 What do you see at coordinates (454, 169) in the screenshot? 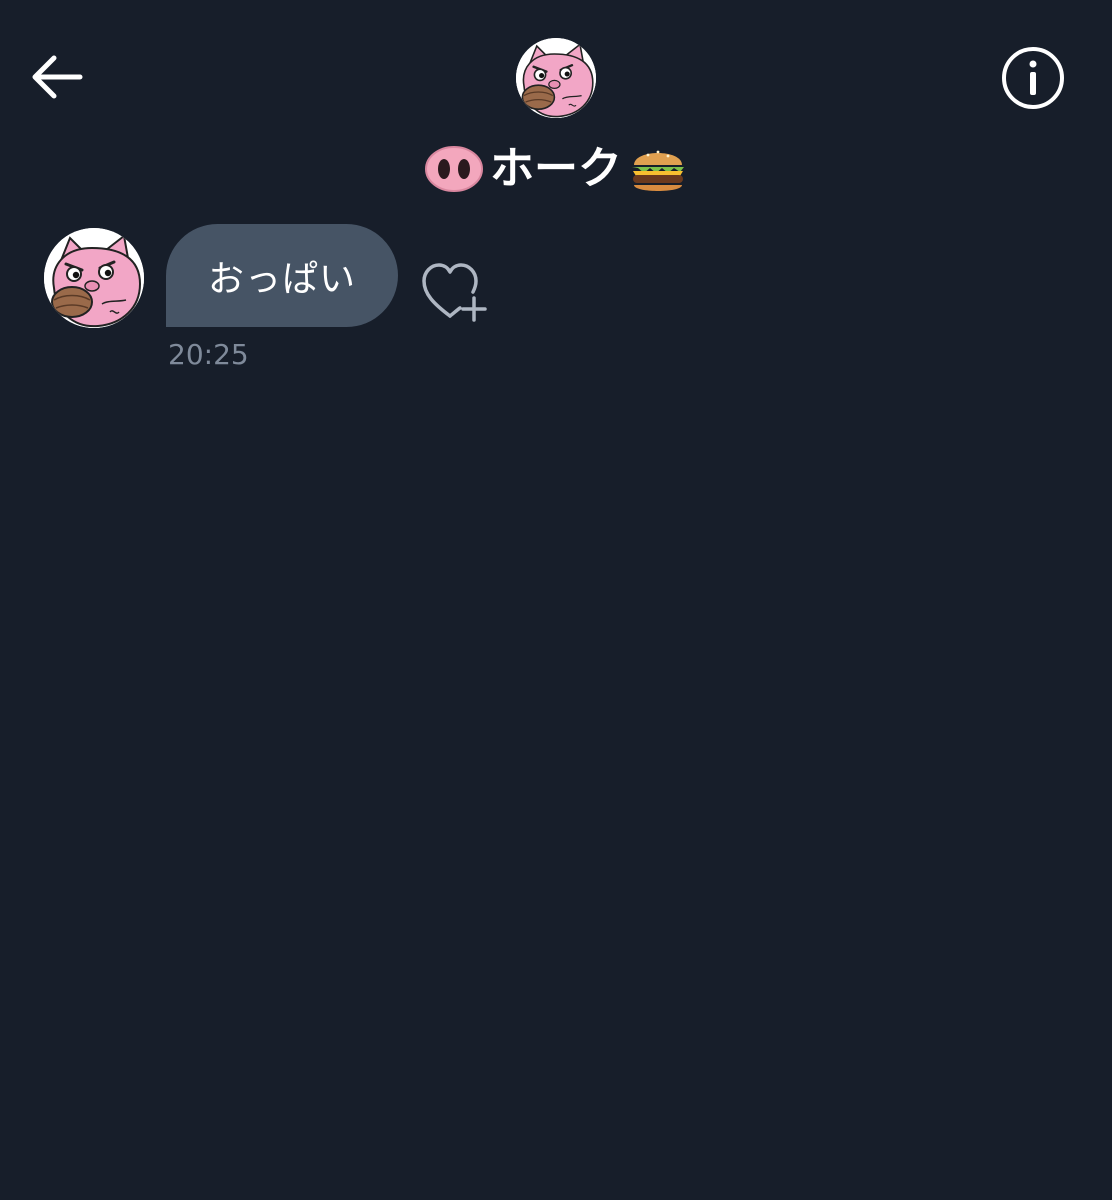
I see `pig-nose-emoji-icon` at bounding box center [454, 169].